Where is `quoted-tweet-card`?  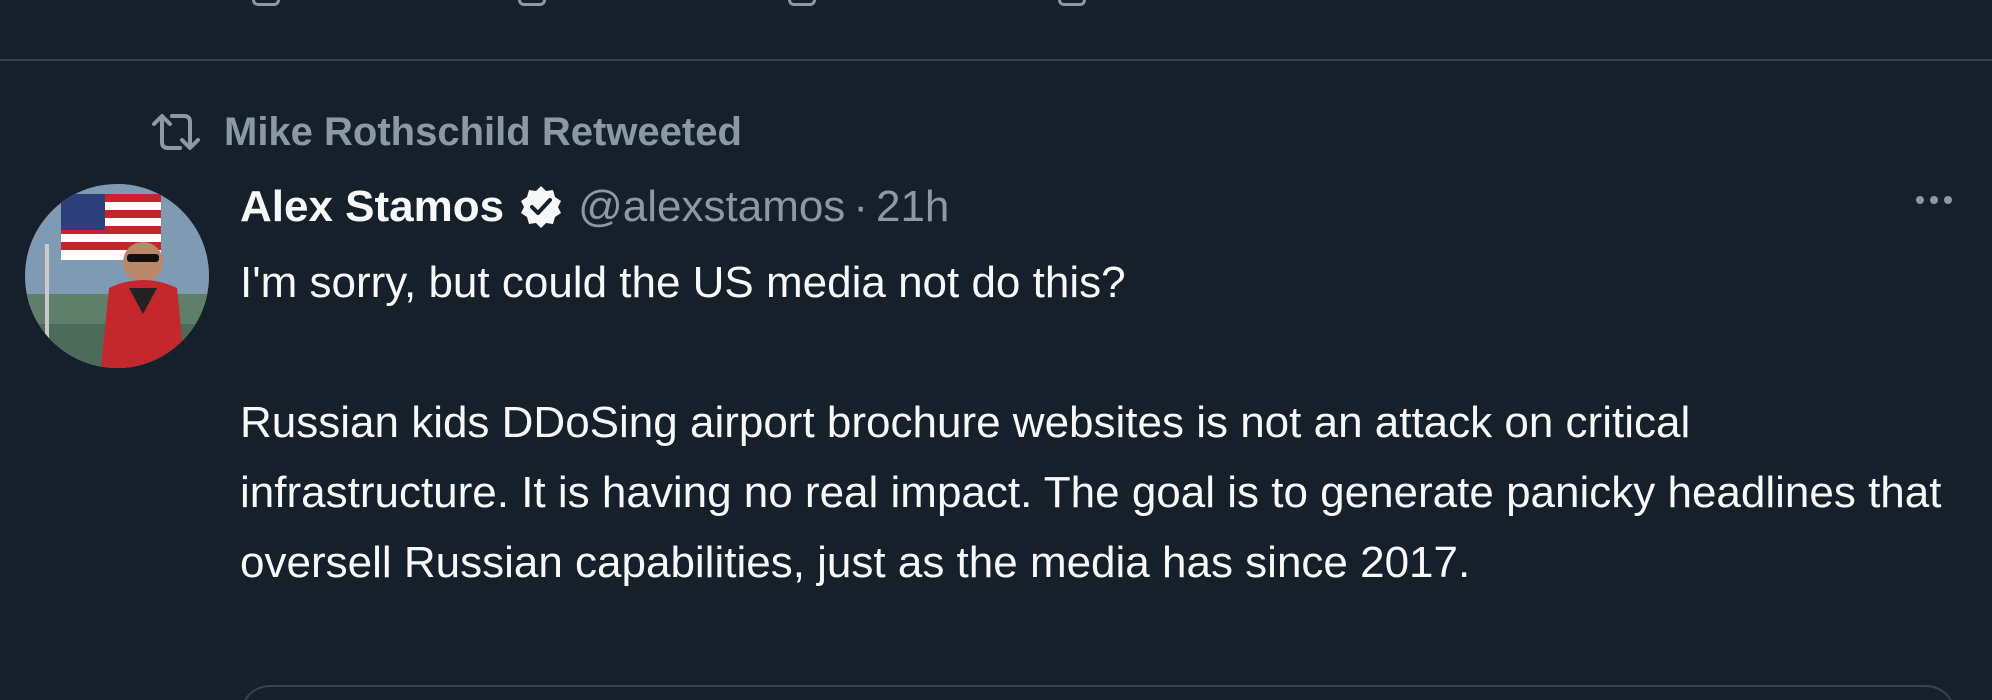 quoted-tweet-card is located at coordinates (1098, 692).